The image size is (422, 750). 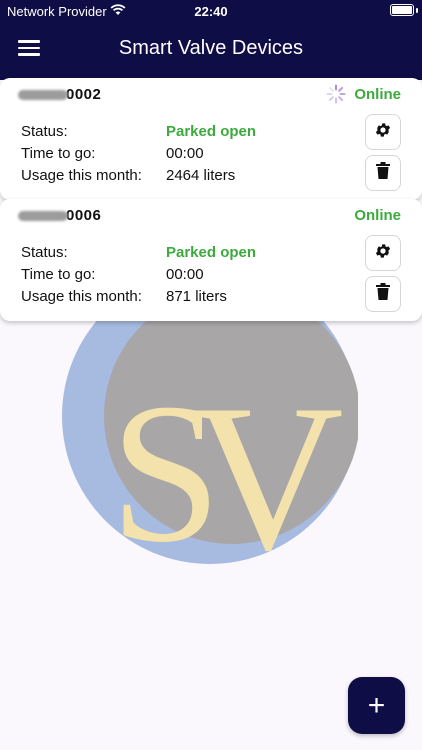 I want to click on device-id-suffix: 0002, so click(x=84, y=94).